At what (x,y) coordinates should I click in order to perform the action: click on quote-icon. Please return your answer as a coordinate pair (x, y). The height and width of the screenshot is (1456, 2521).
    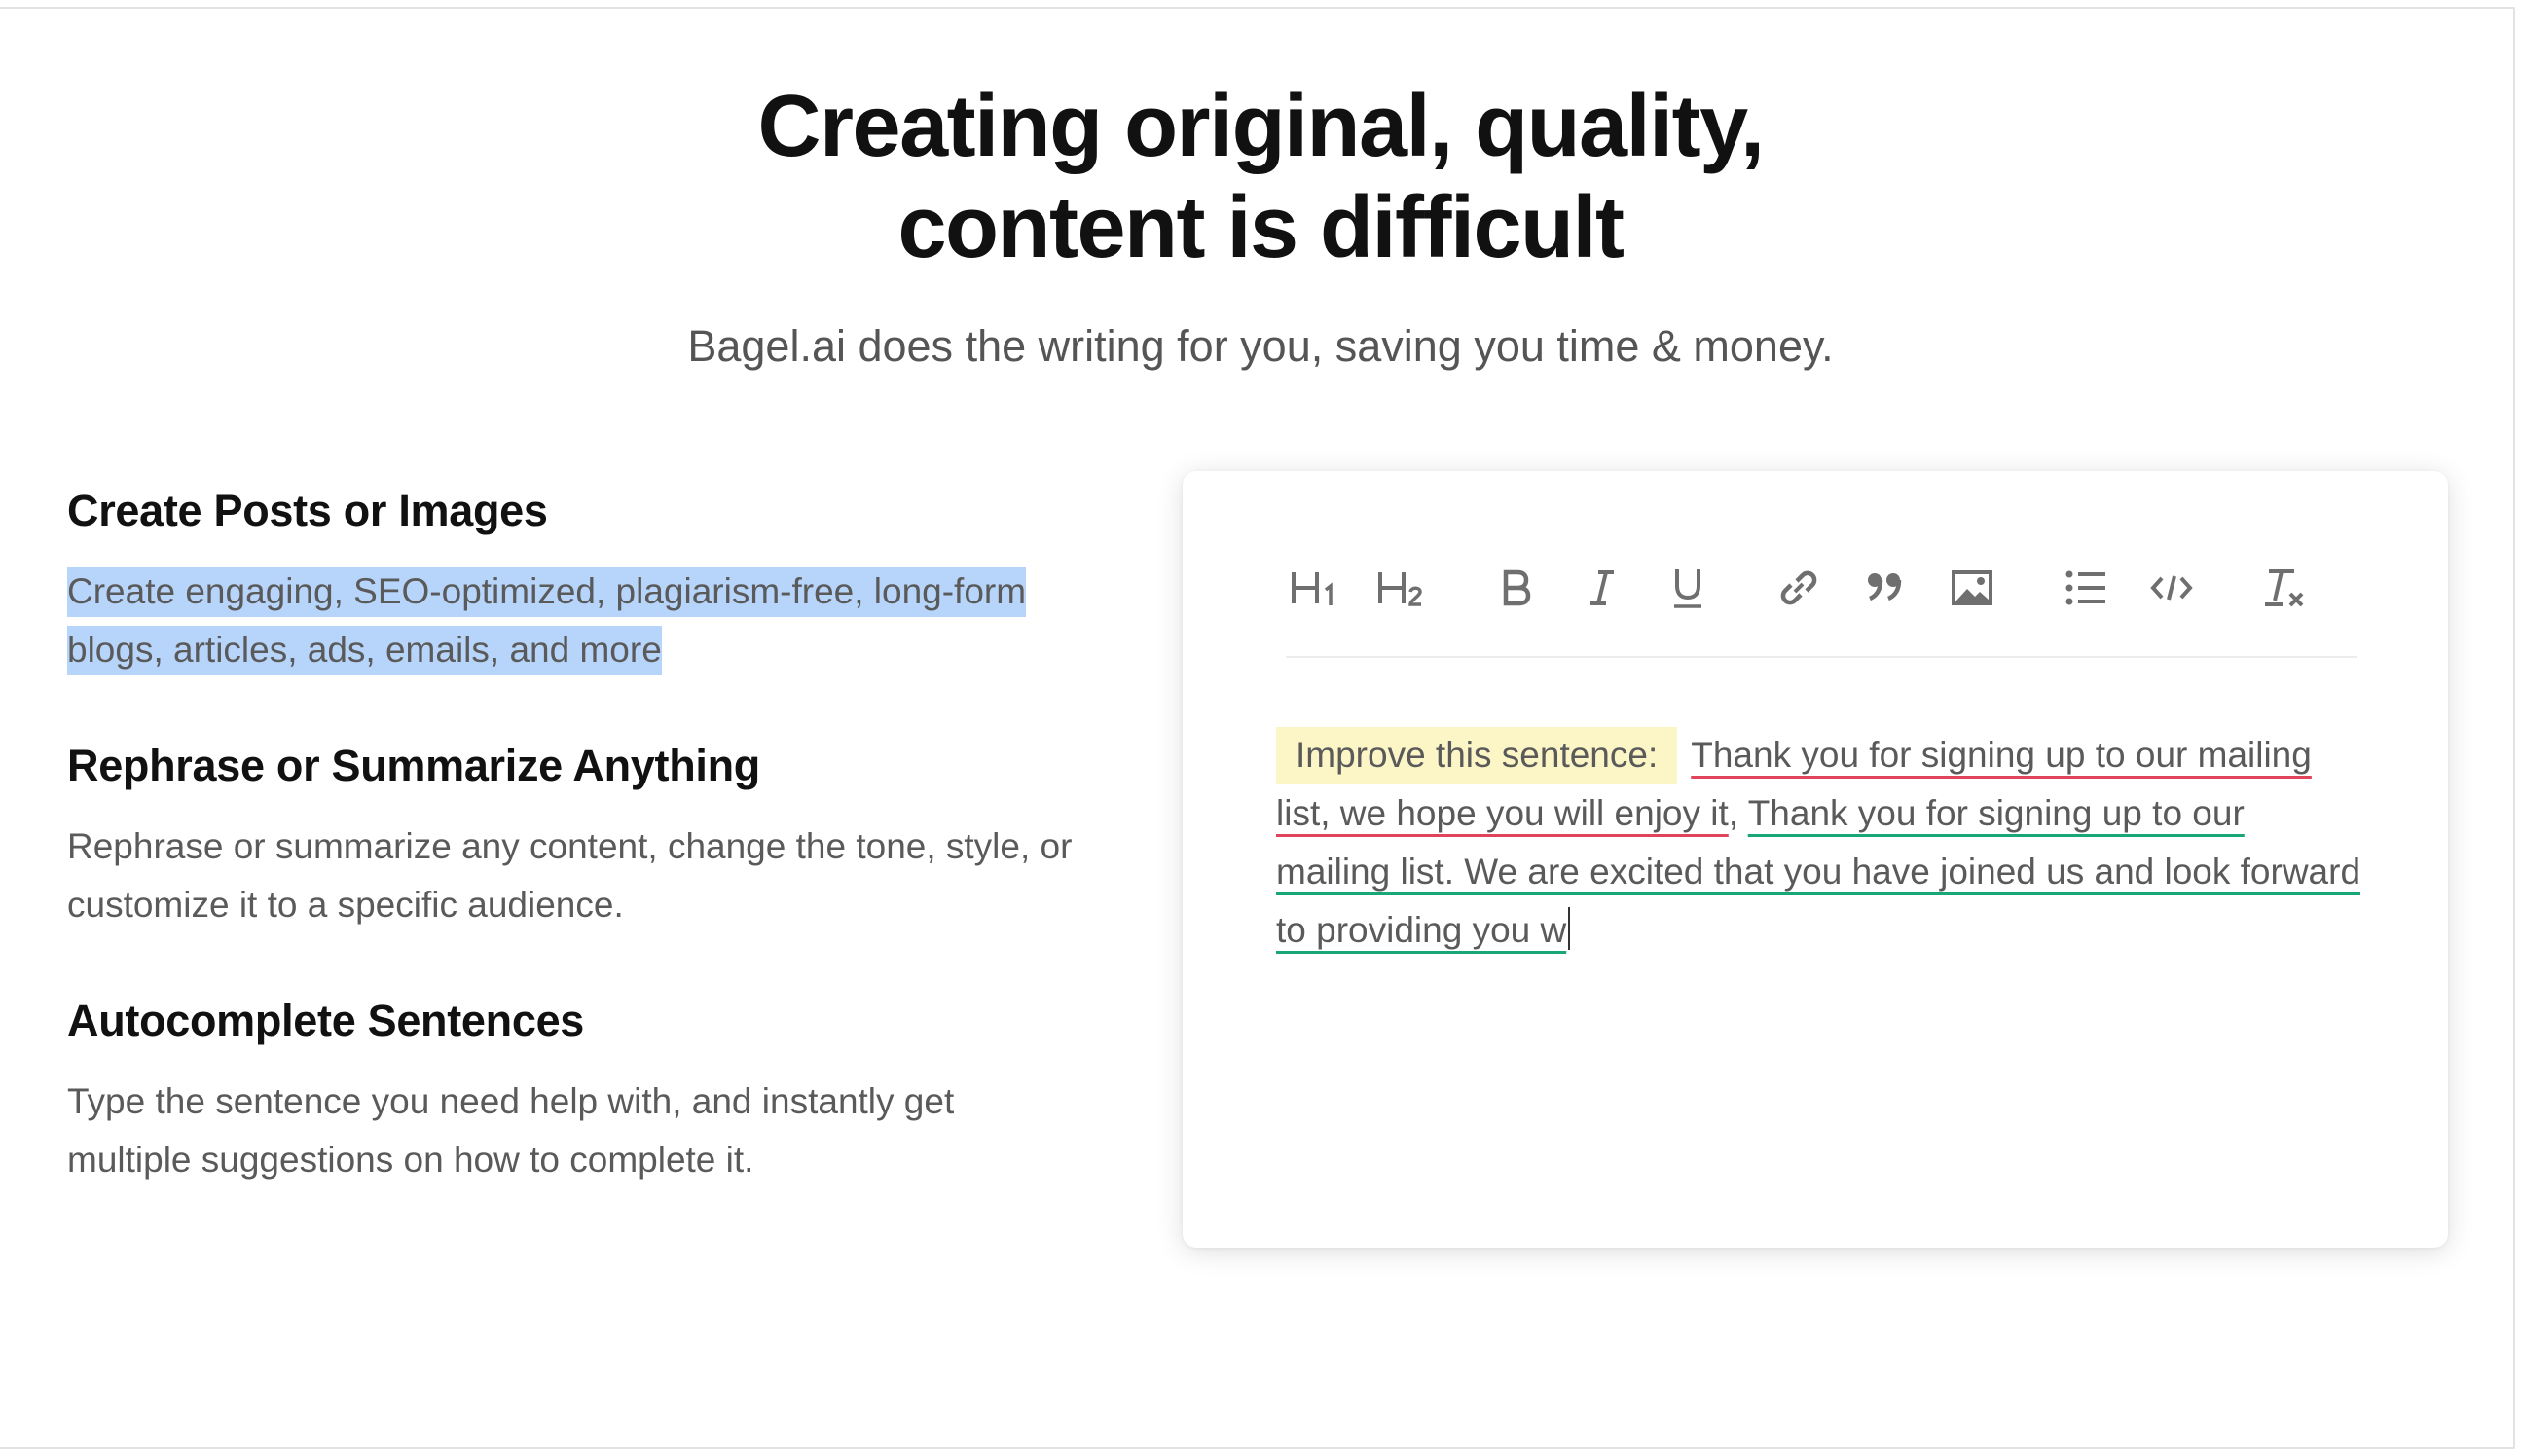
    Looking at the image, I should click on (1884, 588).